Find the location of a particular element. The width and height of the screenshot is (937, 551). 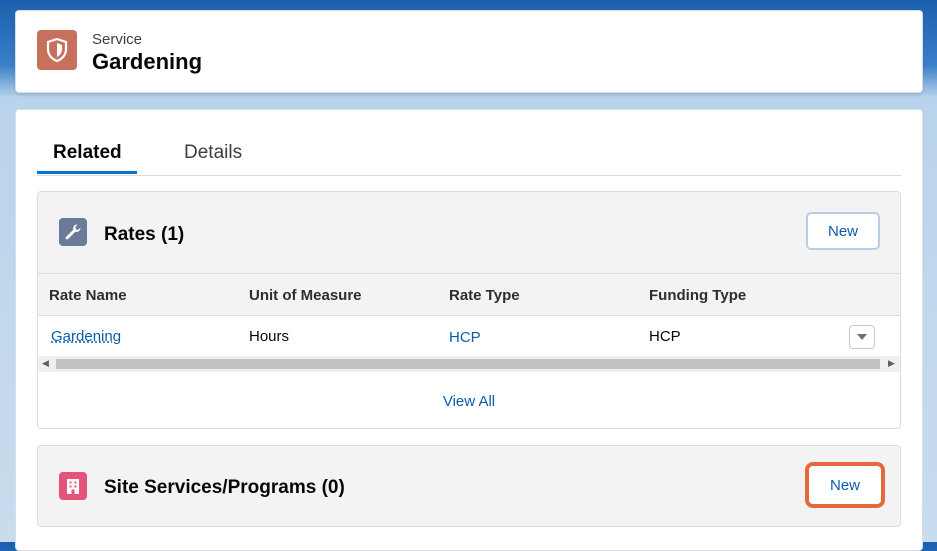

active-tab-indicator is located at coordinates (87, 172).